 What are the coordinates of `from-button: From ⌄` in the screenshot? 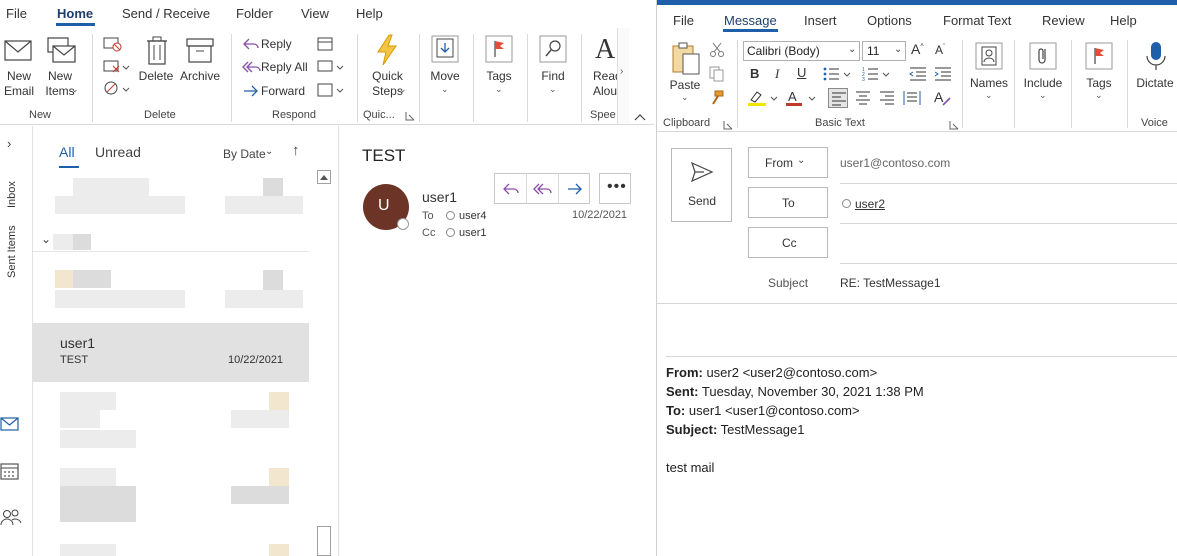 It's located at (788, 162).